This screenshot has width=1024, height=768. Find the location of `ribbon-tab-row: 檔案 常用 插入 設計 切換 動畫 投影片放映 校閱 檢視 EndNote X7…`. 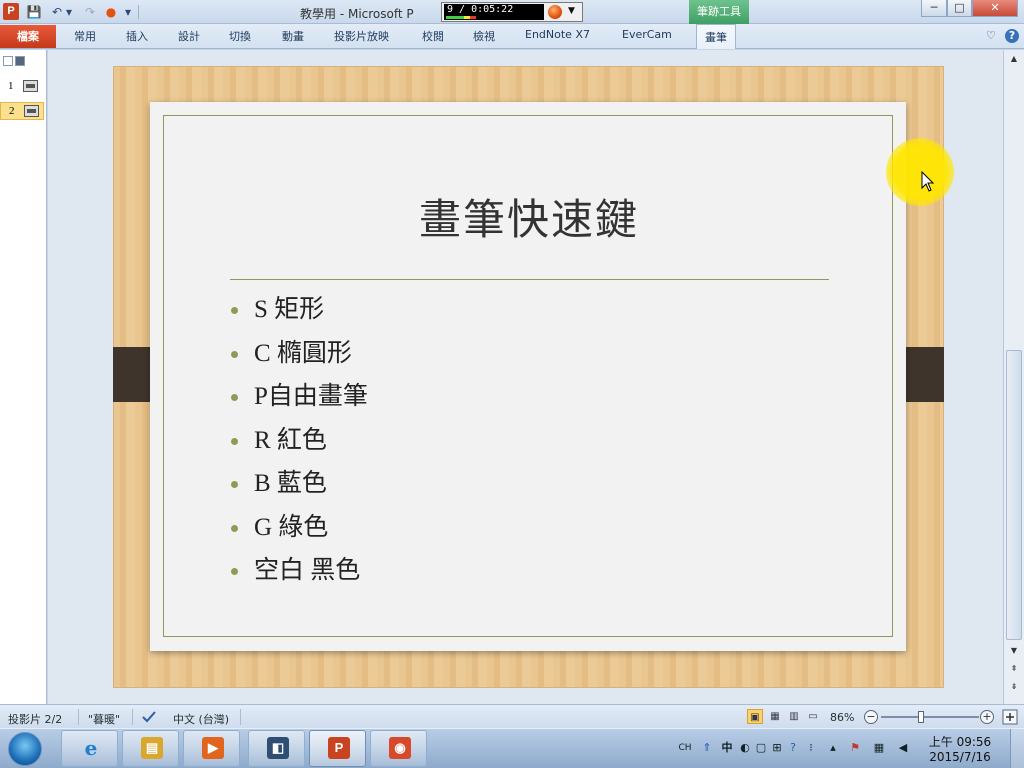

ribbon-tab-row: 檔案 常用 插入 設計 切換 動畫 投影片放映 校閱 檢視 EndNote X7… is located at coordinates (512, 36).